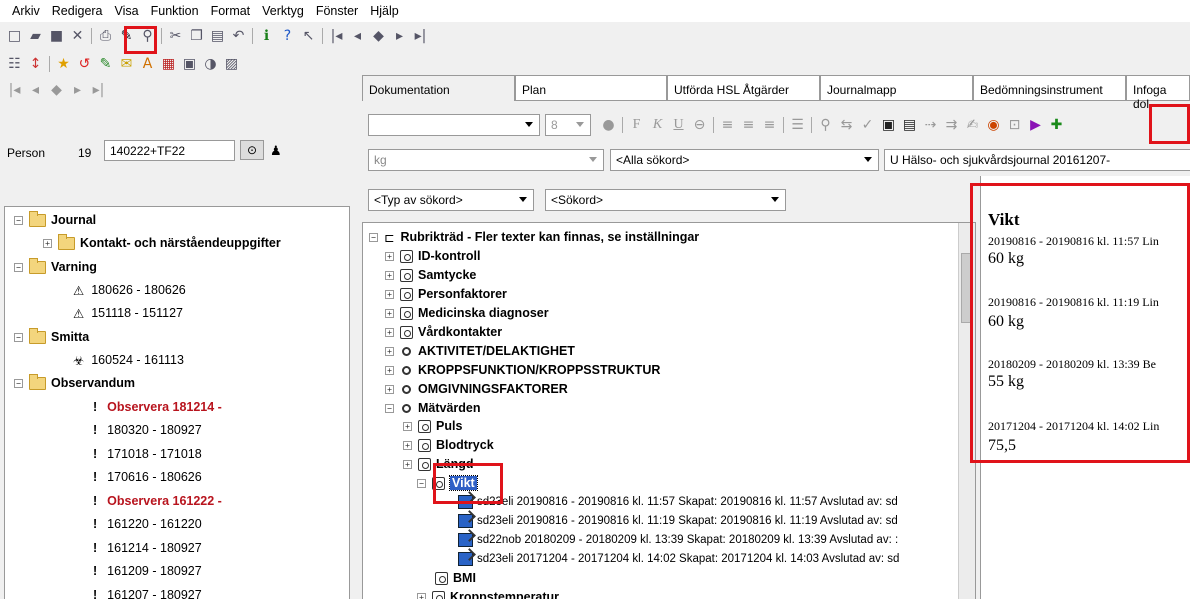 This screenshot has width=1190, height=599. I want to click on previous-icon: ◂, so click(35, 90).